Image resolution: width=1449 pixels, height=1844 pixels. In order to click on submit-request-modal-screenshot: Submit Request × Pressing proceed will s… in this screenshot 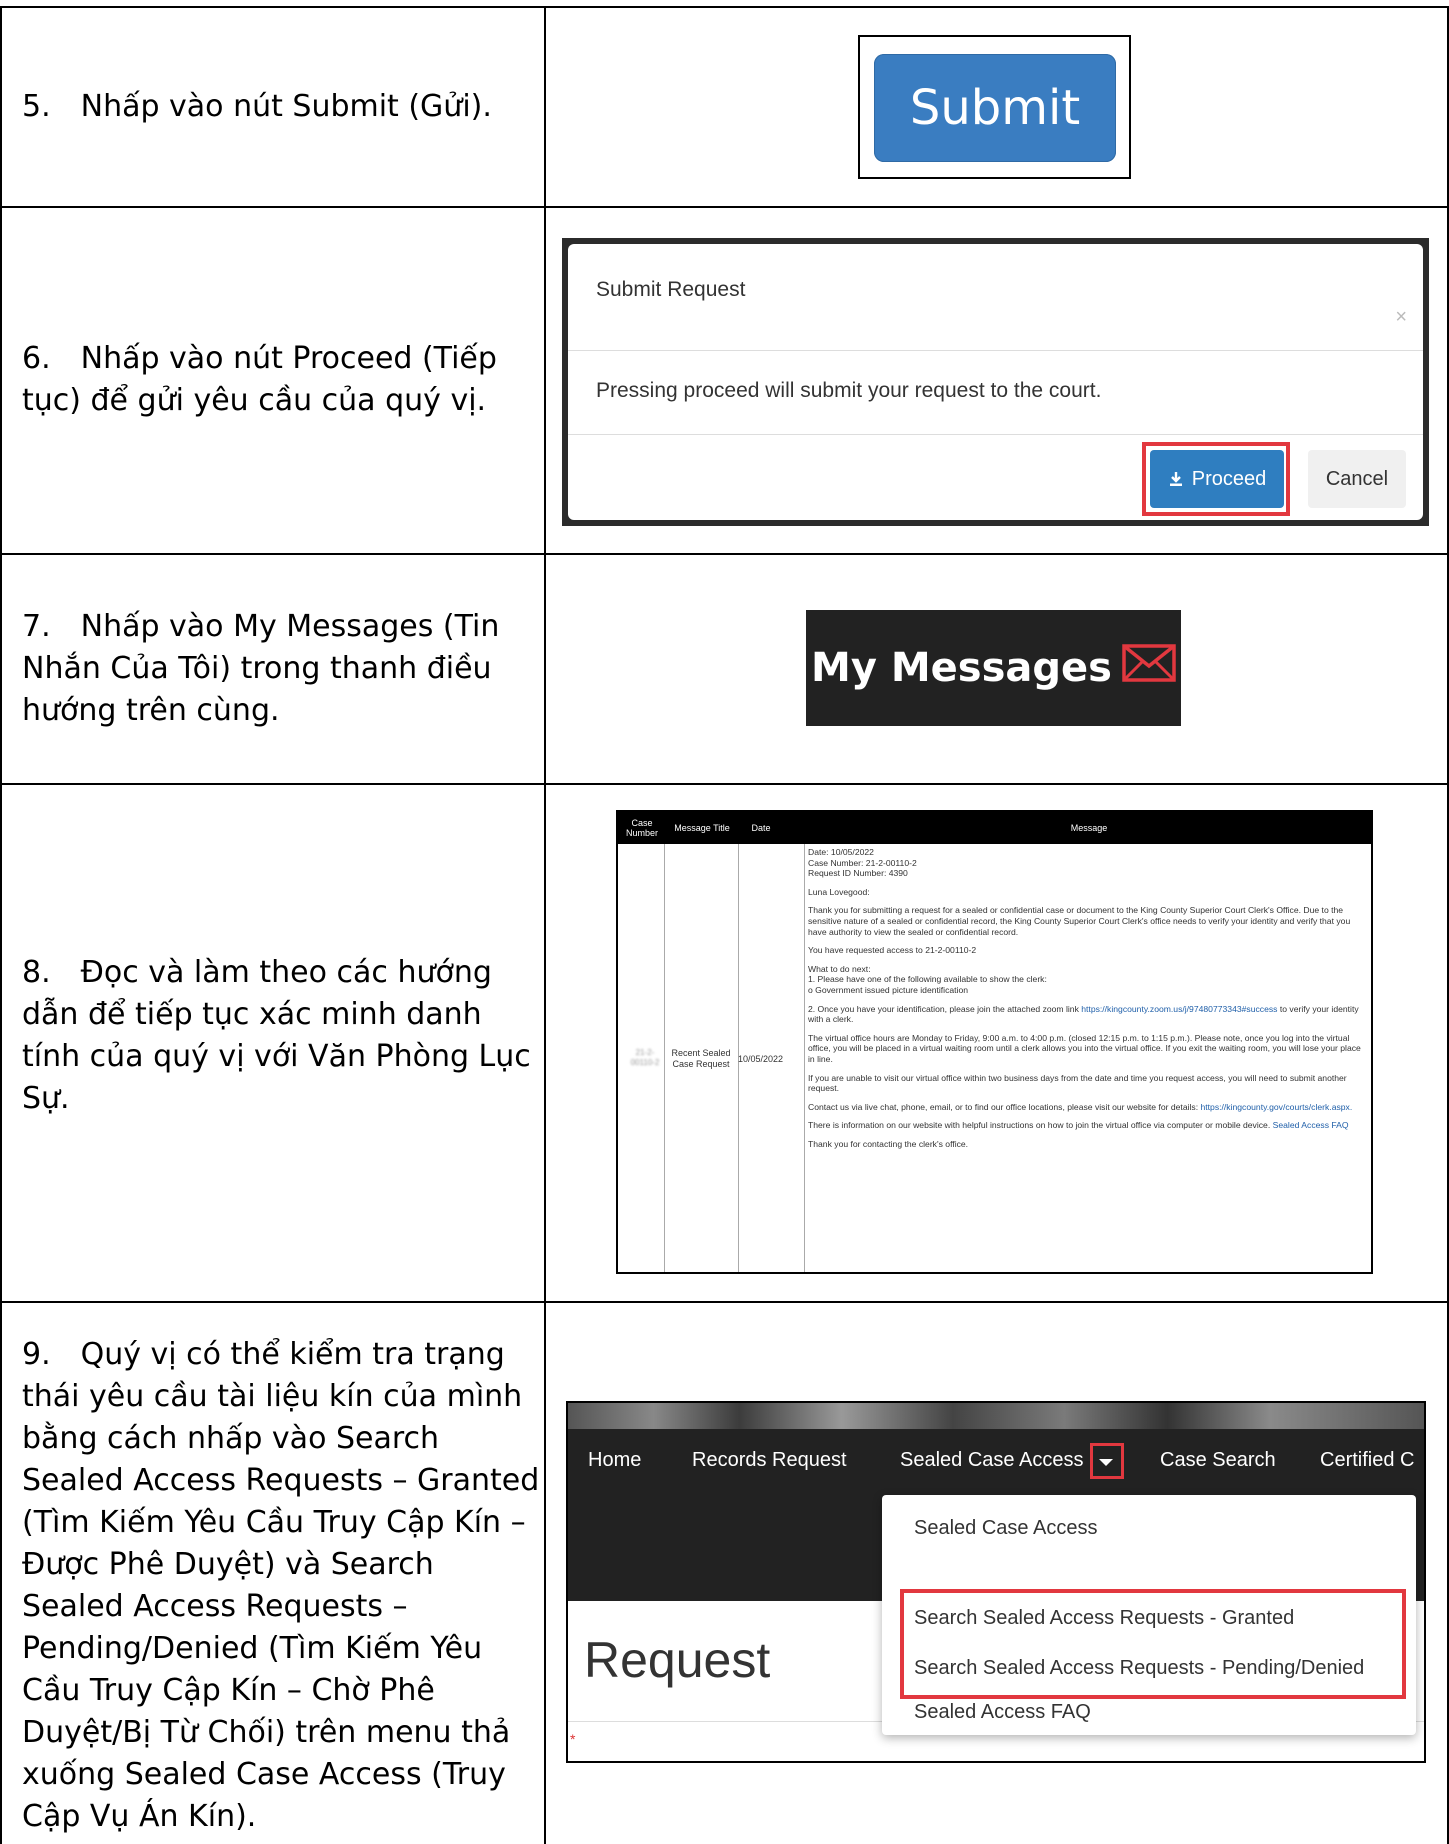, I will do `click(995, 382)`.